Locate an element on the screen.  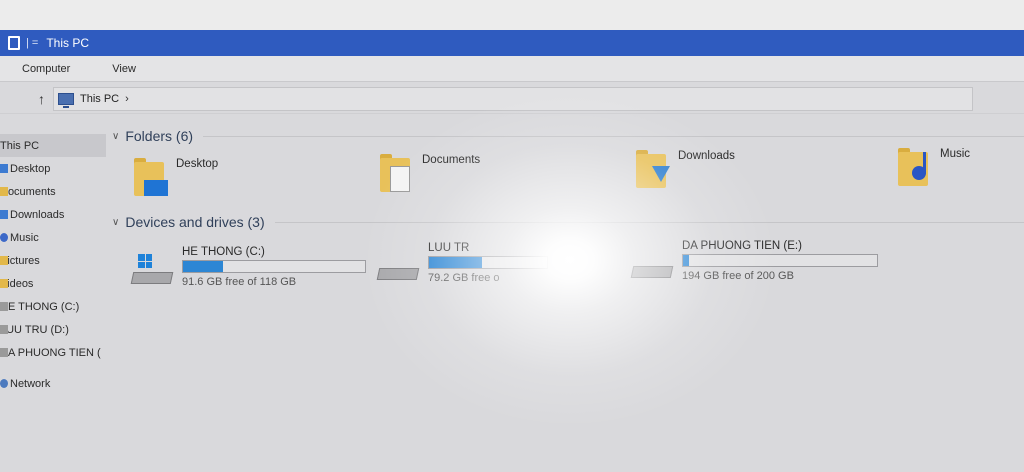
nav-item-videos: Videos is located at coordinates (53, 283).